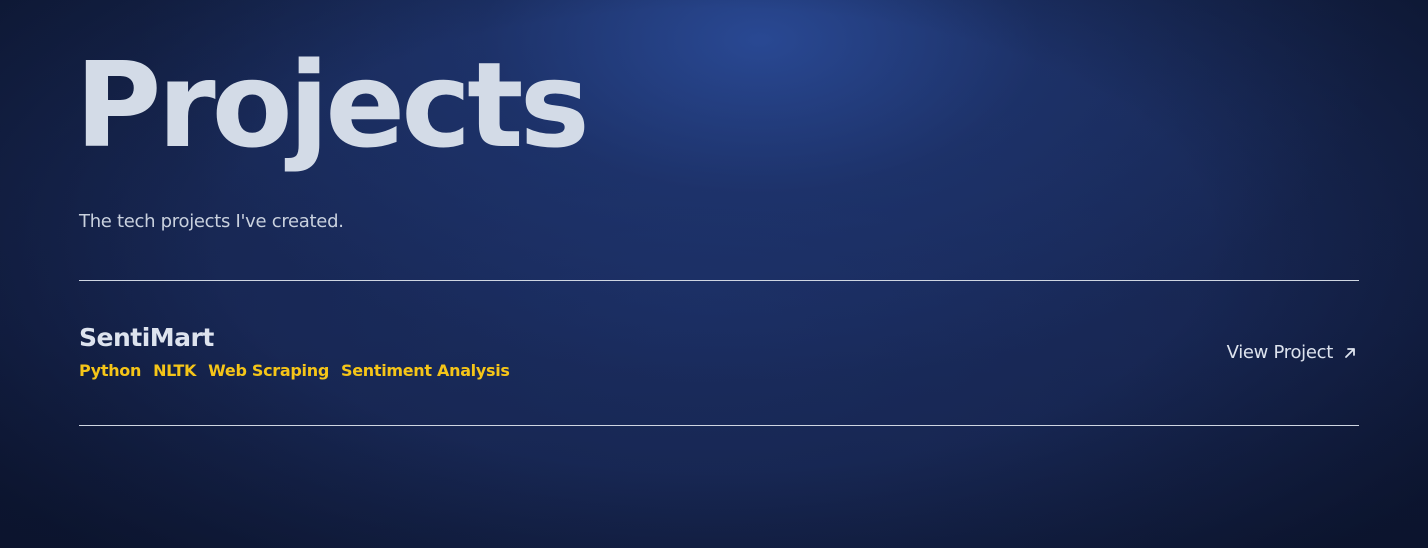 The height and width of the screenshot is (548, 1428). What do you see at coordinates (332, 105) in the screenshot?
I see `page-title: Projects` at bounding box center [332, 105].